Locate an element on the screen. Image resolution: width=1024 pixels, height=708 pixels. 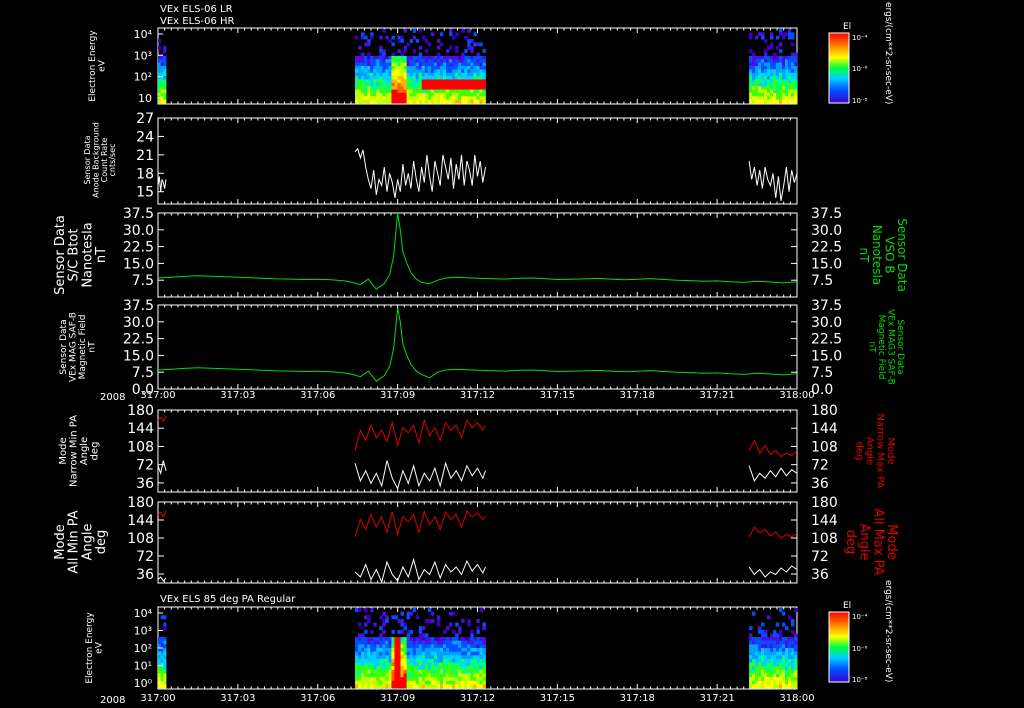
ylabel-narrow-min-pa-line: Mode is located at coordinates (63, 450).